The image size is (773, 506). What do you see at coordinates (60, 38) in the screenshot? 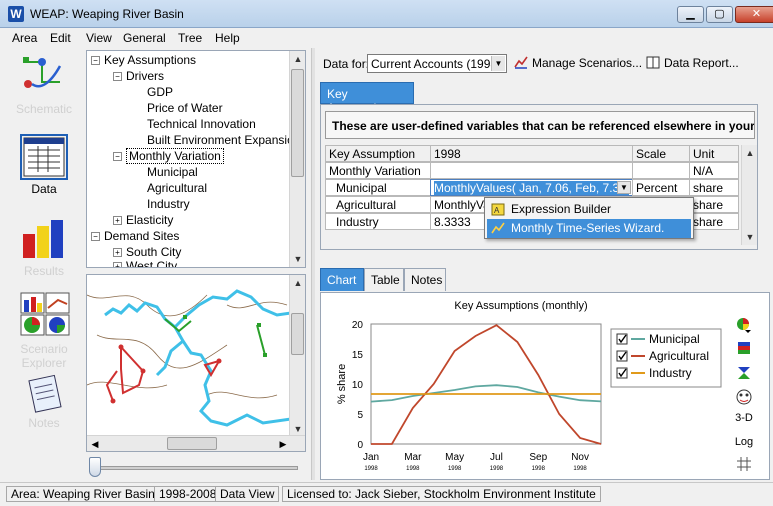
I see `menu-edit: Edit` at bounding box center [60, 38].